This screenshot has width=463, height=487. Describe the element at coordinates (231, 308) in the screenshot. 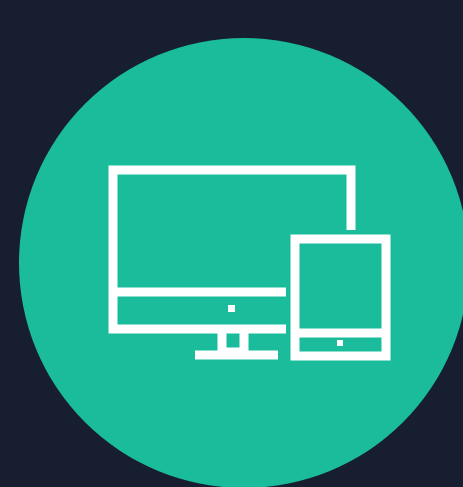

I see `monitor-power-dot` at that location.